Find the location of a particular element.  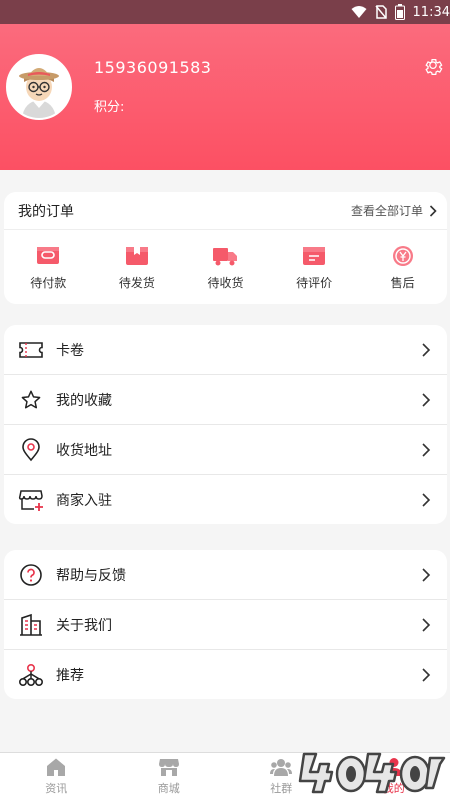

menu-item-recommend-label: 推荐 is located at coordinates (70, 676).